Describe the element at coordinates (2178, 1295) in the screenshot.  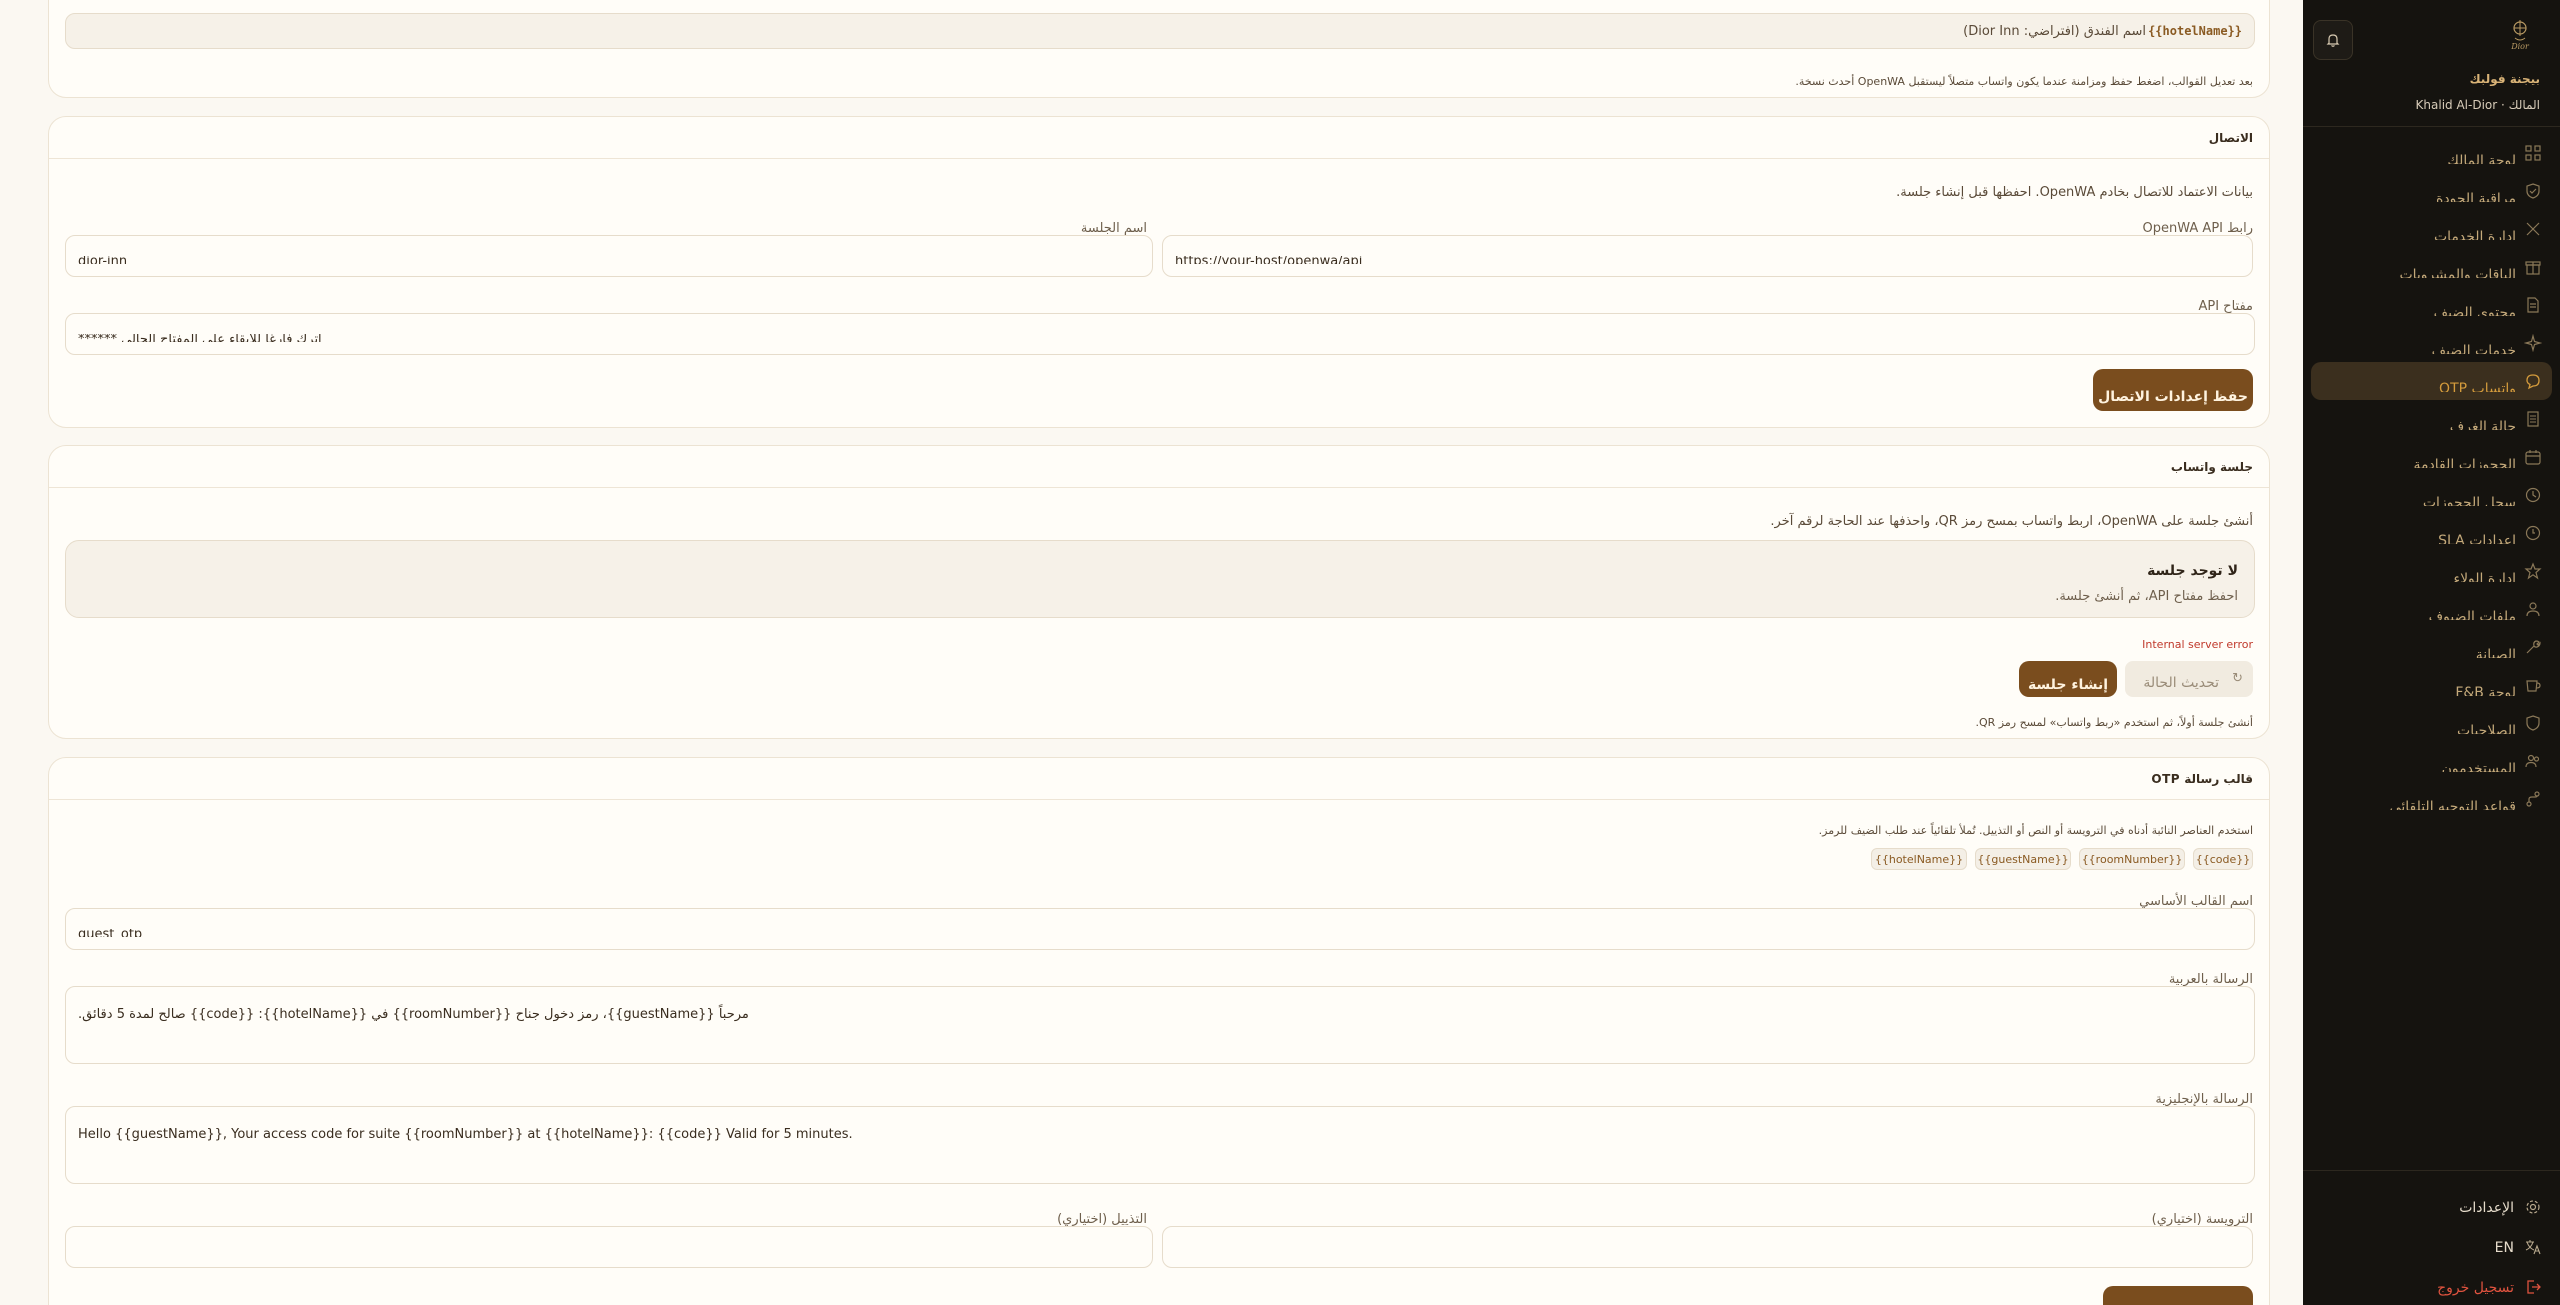
I see `save-template-button` at that location.